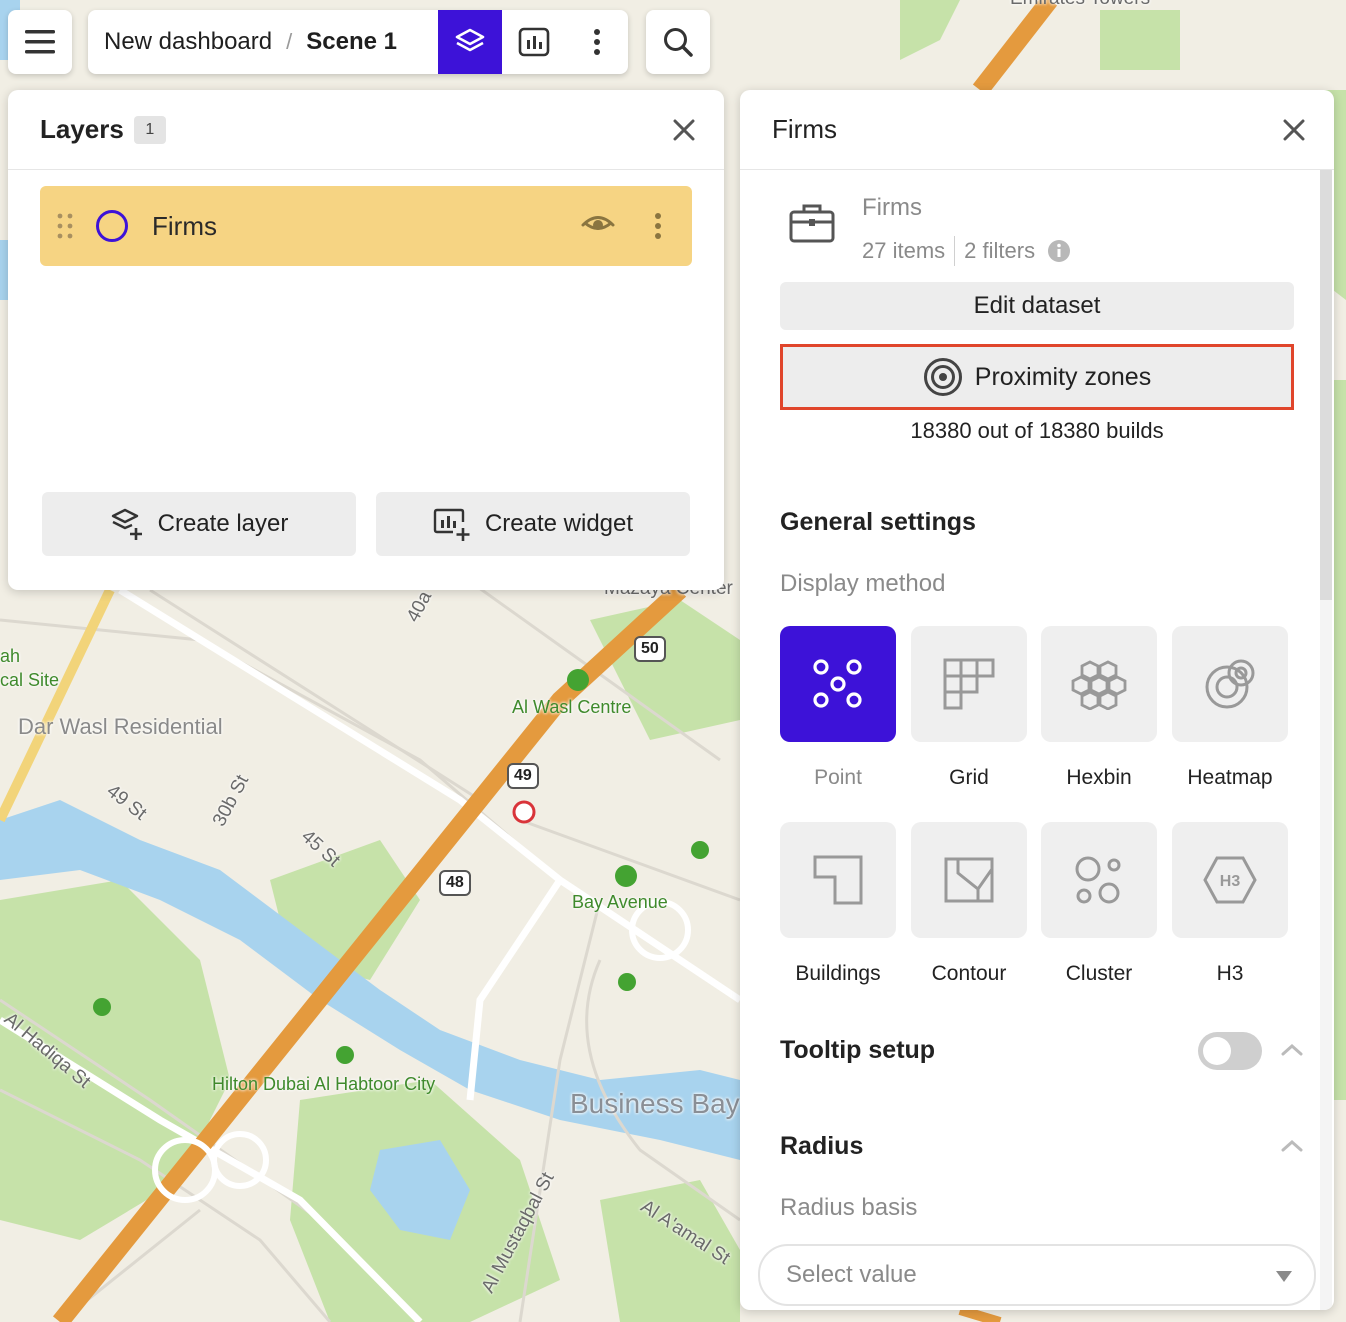 The image size is (1346, 1322). I want to click on create-layer-button: Create layer, so click(199, 524).